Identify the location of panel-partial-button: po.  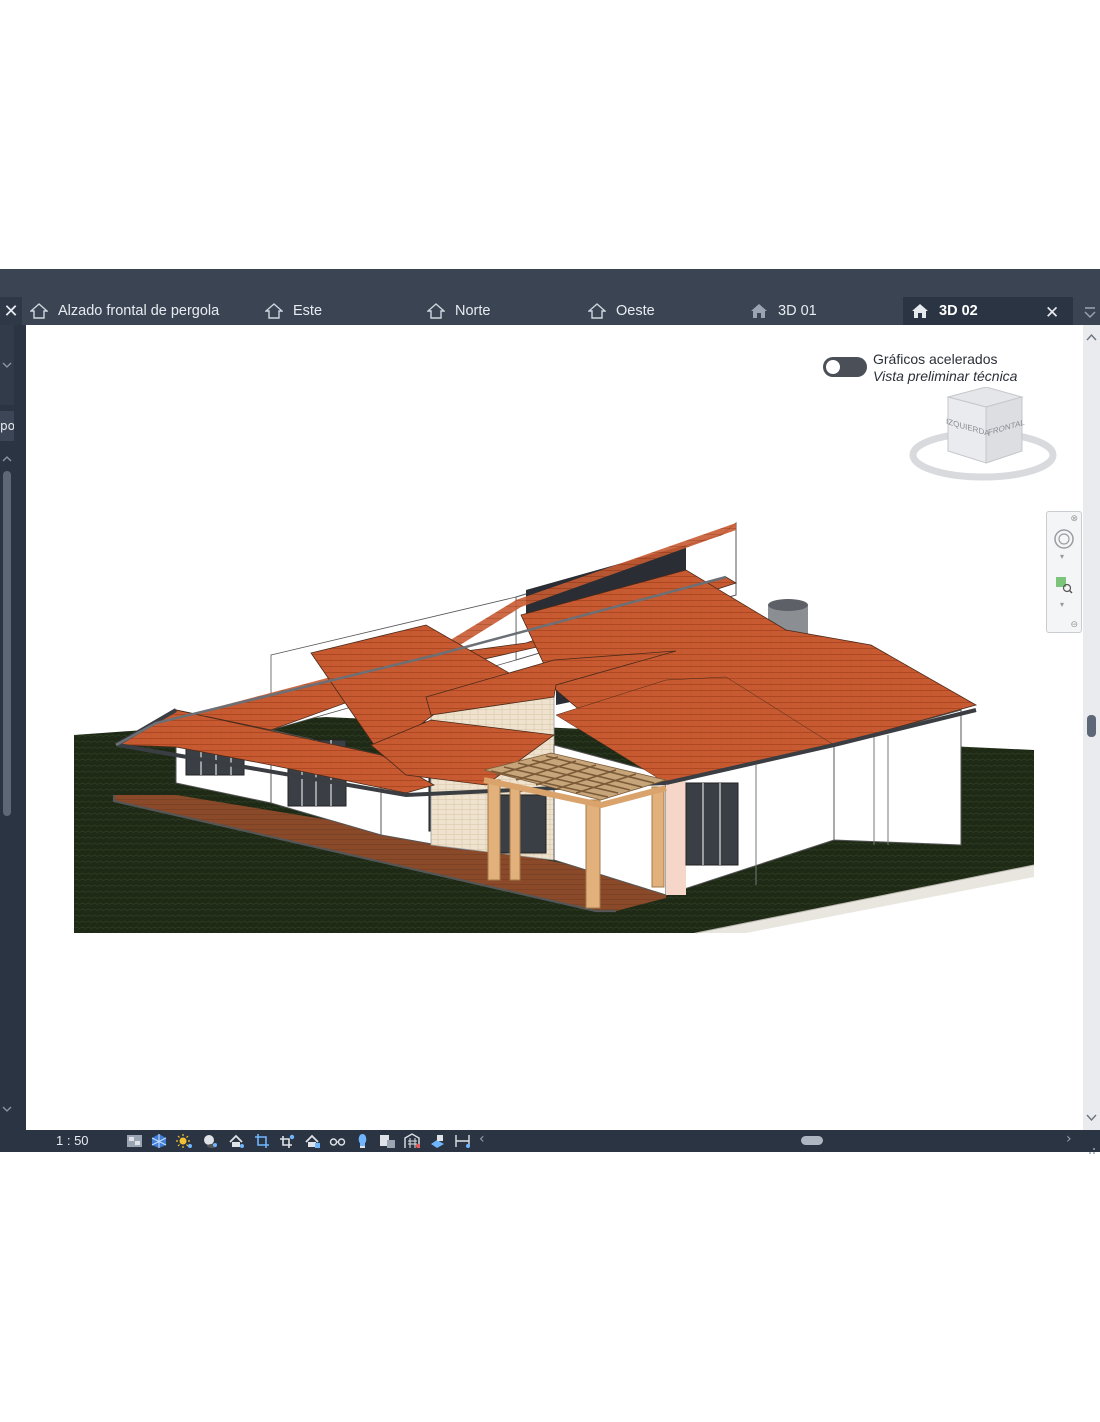
(7, 426).